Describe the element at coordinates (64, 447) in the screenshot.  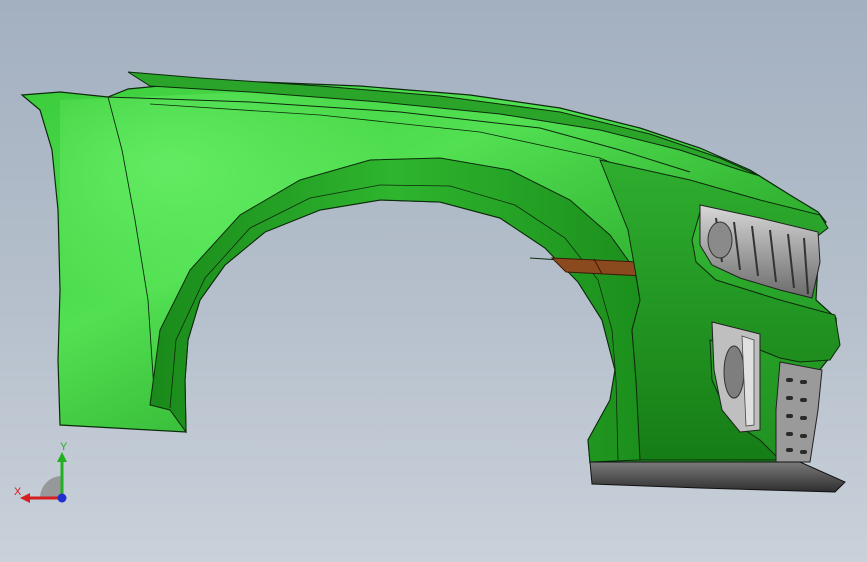
I see `triad-y-label: Y` at that location.